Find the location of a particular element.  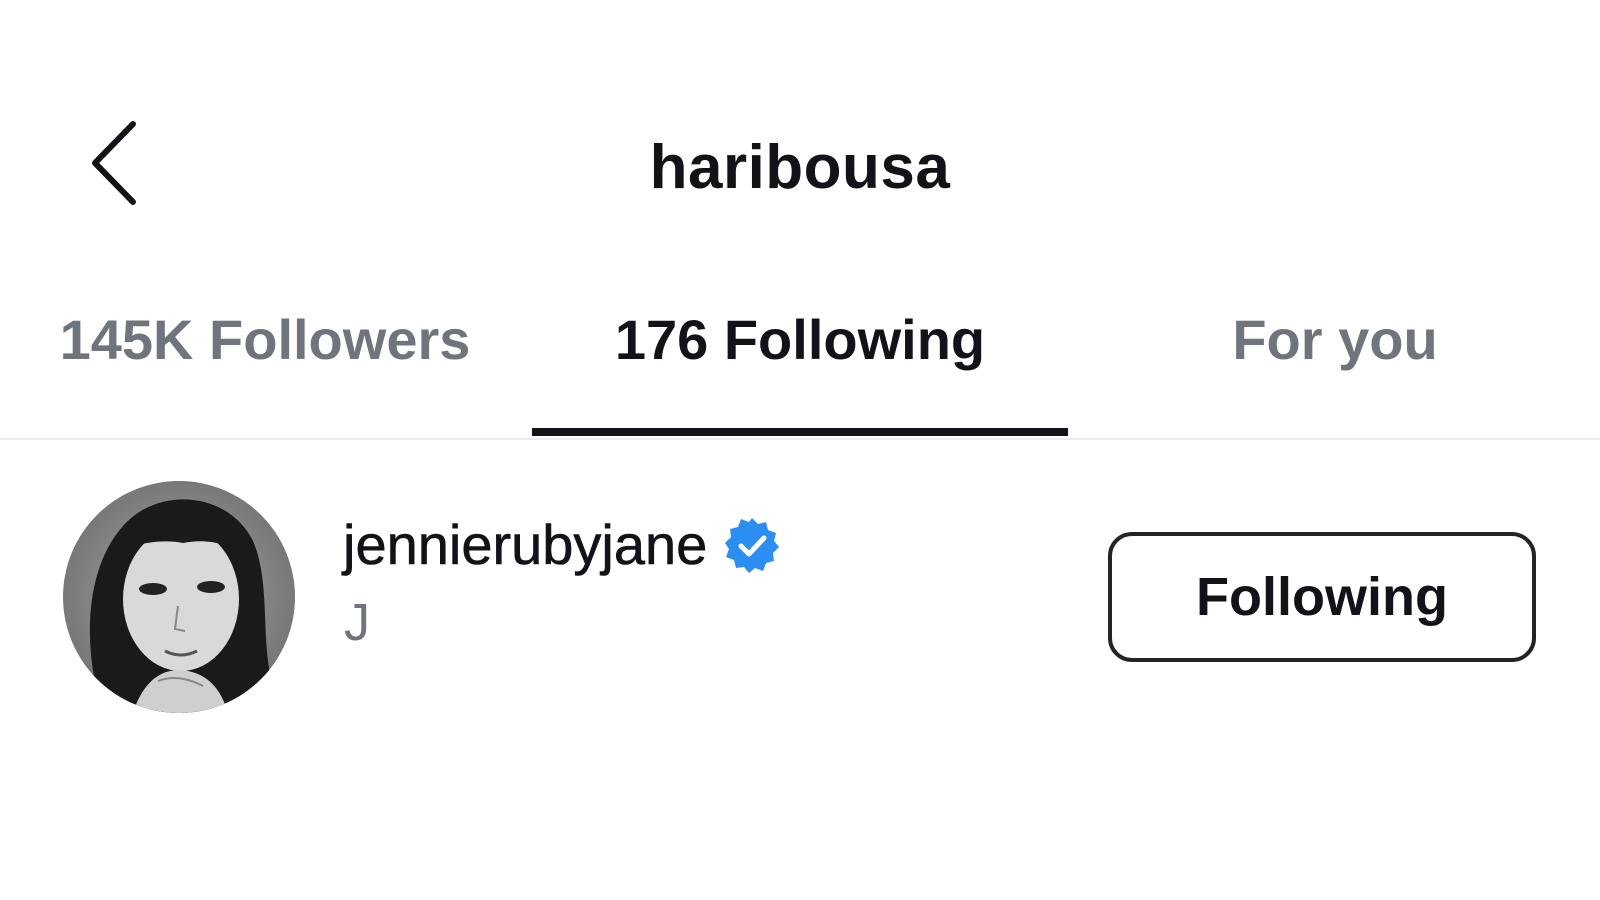

tab-for-you: For you is located at coordinates (1335, 368).